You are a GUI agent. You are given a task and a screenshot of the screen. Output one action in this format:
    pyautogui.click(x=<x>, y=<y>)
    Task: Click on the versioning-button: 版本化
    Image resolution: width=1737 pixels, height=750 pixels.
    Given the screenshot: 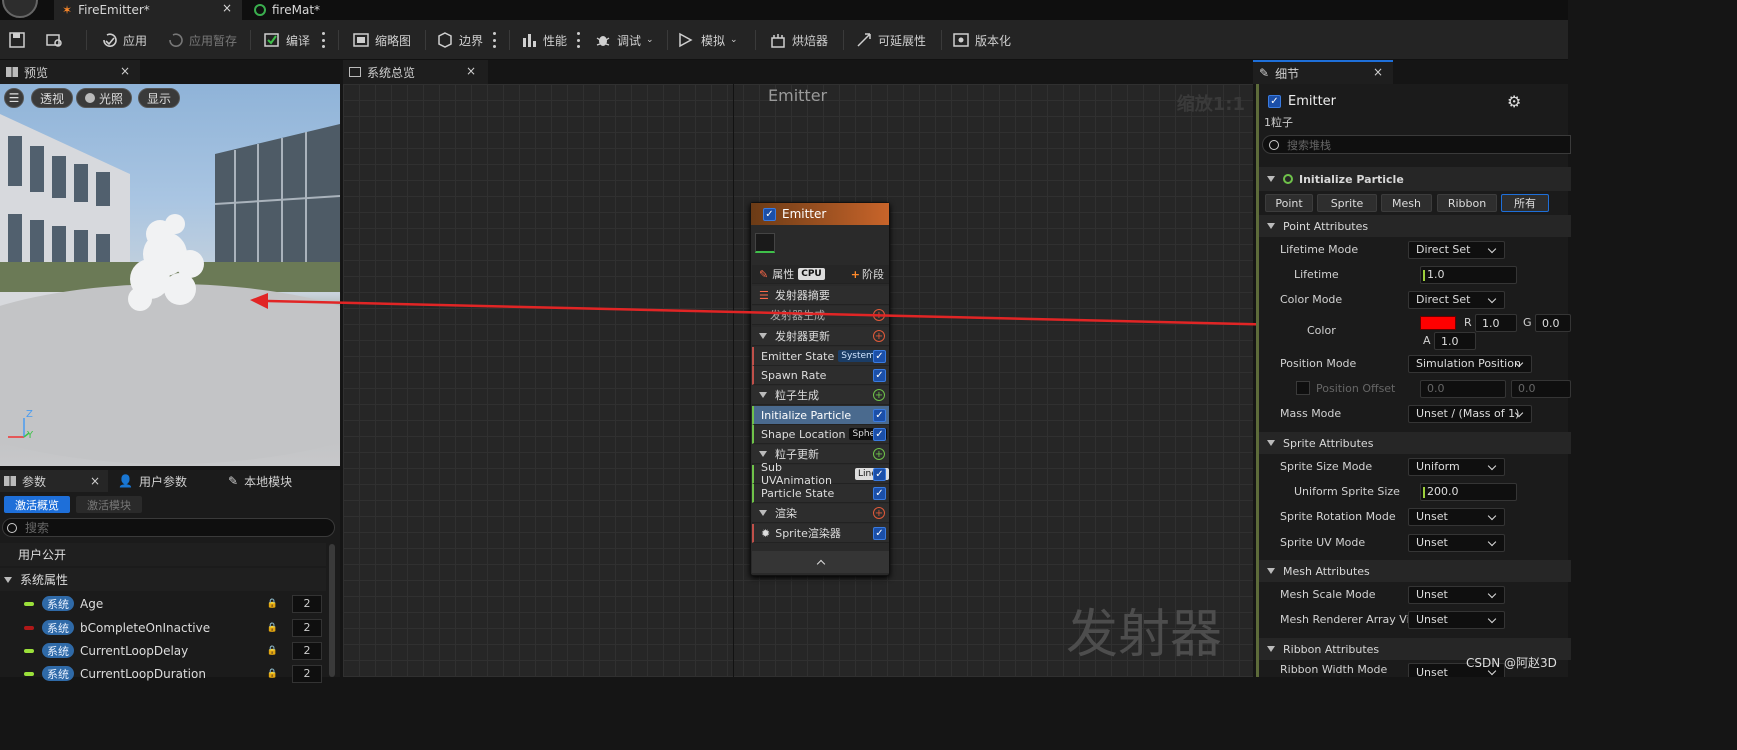 What is the action you would take?
    pyautogui.click(x=981, y=40)
    